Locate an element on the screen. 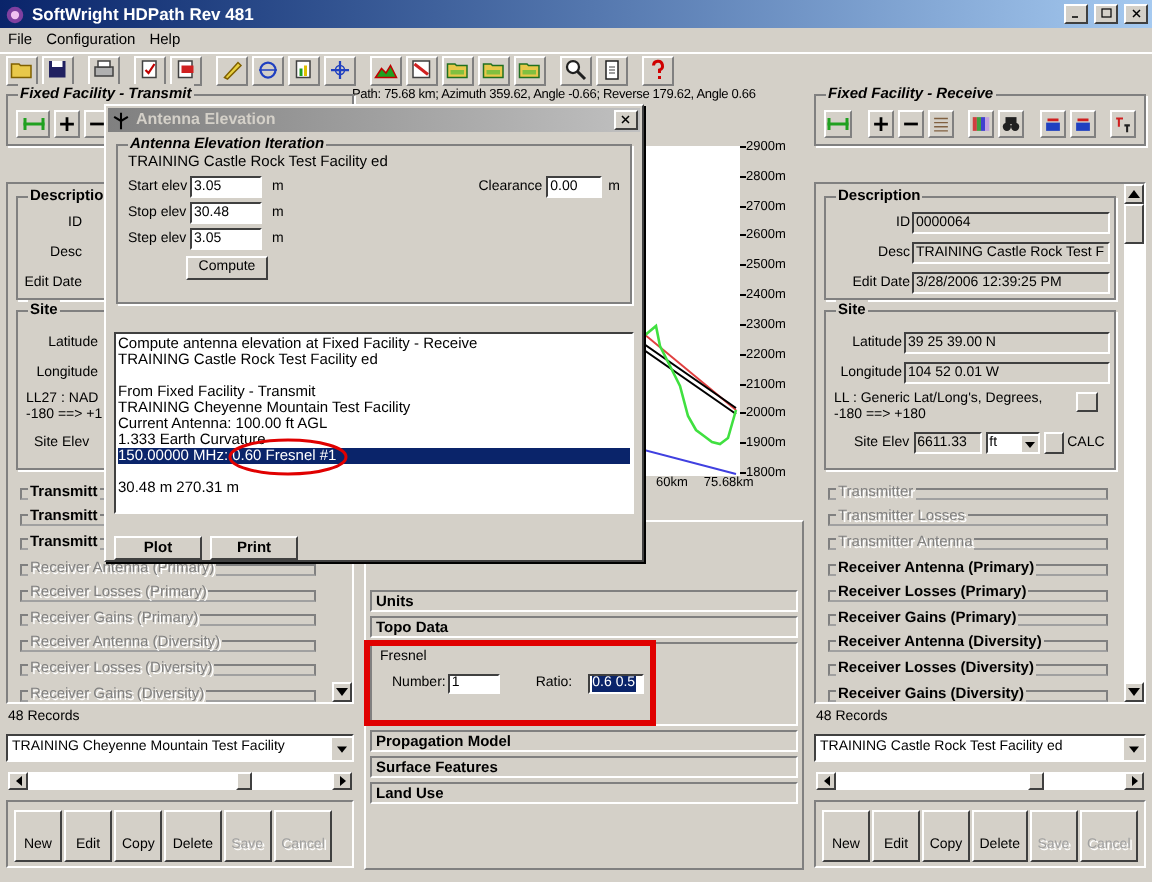  dialog-title: Antenna Elevation is located at coordinates (207, 120).